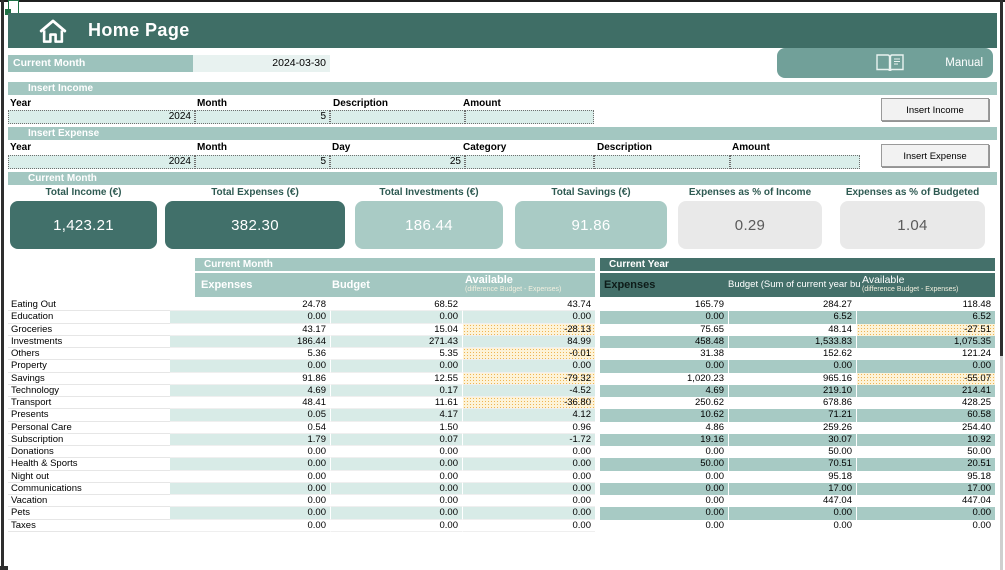 The height and width of the screenshot is (570, 1005). Describe the element at coordinates (664, 439) in the screenshot. I see `year-expenses-cell: 19.16` at that location.